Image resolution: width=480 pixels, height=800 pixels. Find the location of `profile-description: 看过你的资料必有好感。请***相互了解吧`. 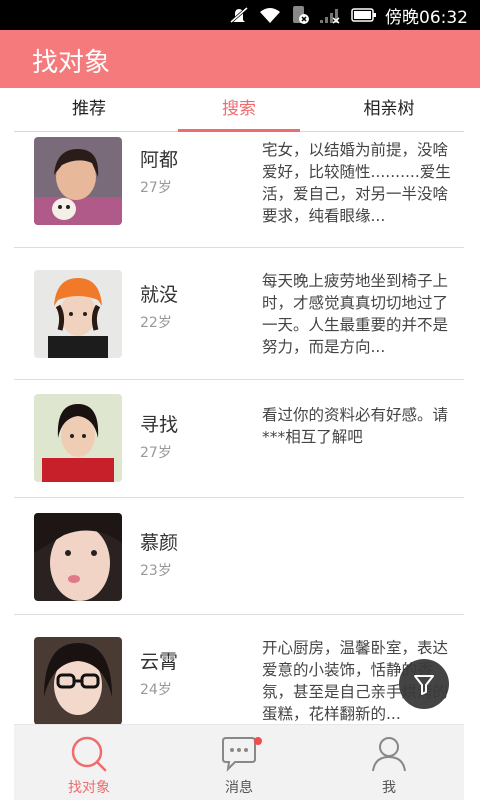

profile-description: 看过你的资料必有好感。请***相互了解吧 is located at coordinates (355, 426).